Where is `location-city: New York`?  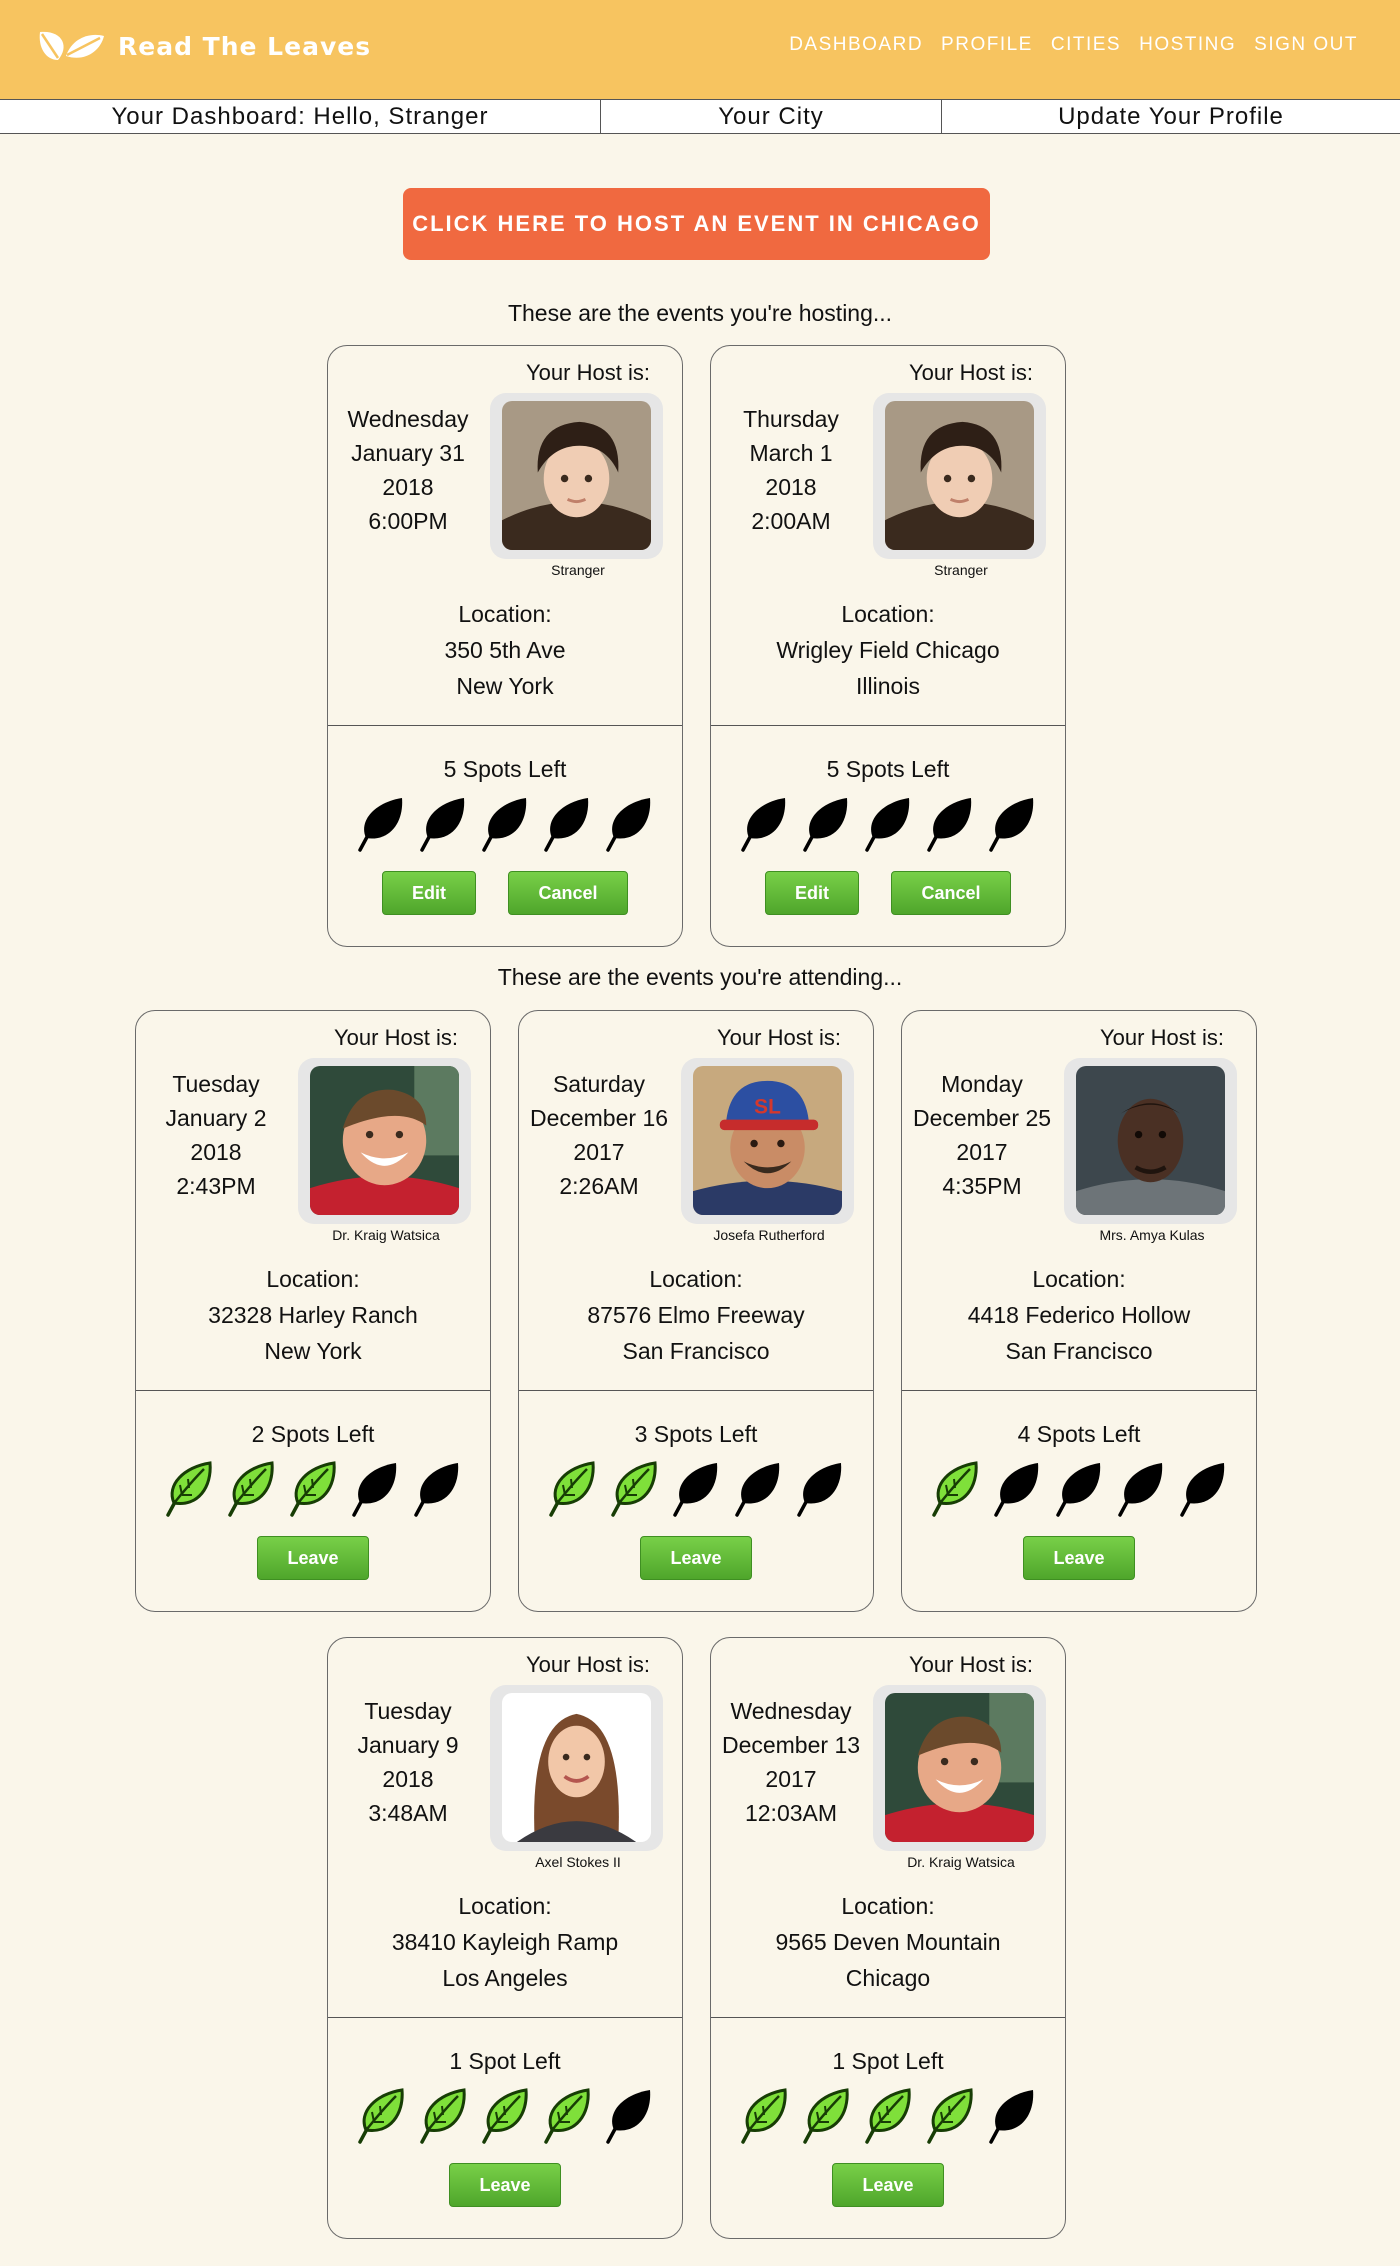
location-city: New York is located at coordinates (505, 686).